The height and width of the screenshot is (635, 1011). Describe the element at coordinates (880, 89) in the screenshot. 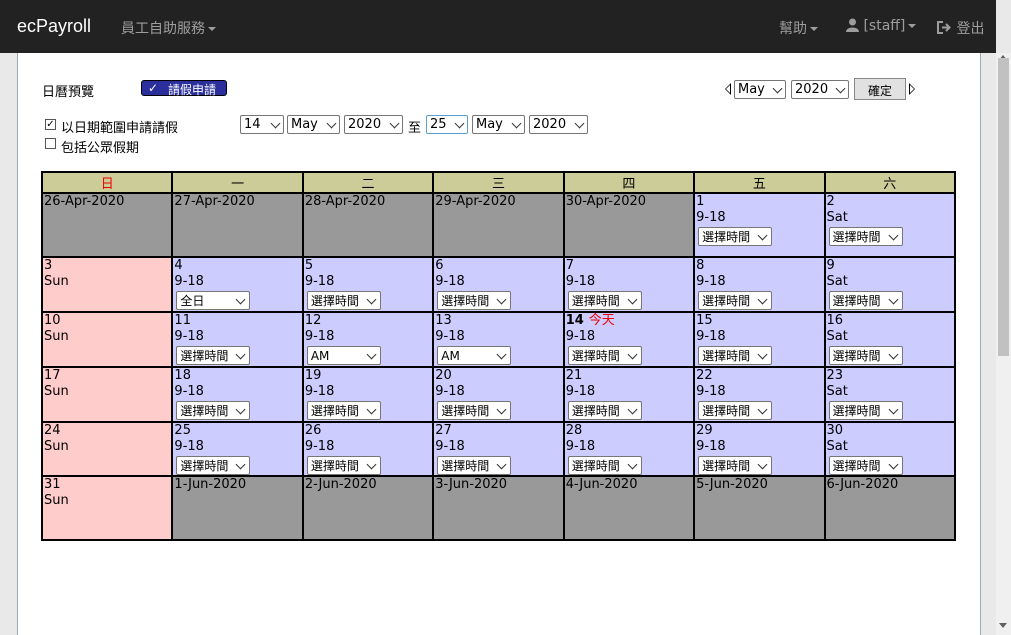

I see `confirm-button: 確定` at that location.